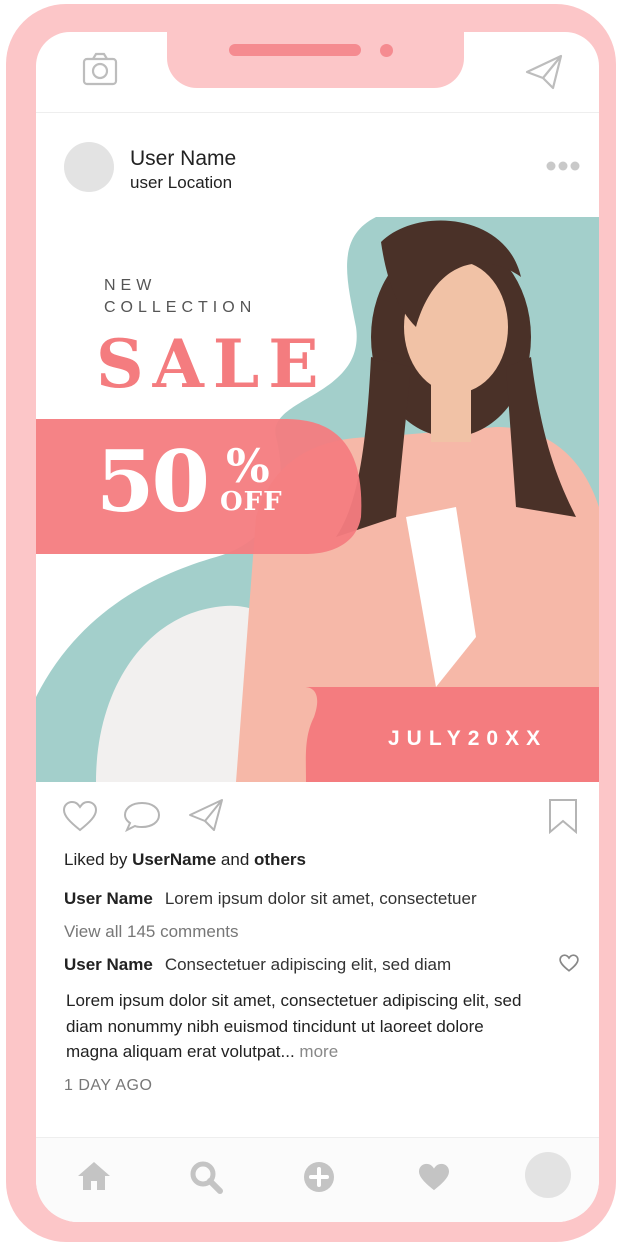 Image resolution: width=622 pixels, height=1246 pixels. I want to click on promo-percent: %, so click(248, 466).